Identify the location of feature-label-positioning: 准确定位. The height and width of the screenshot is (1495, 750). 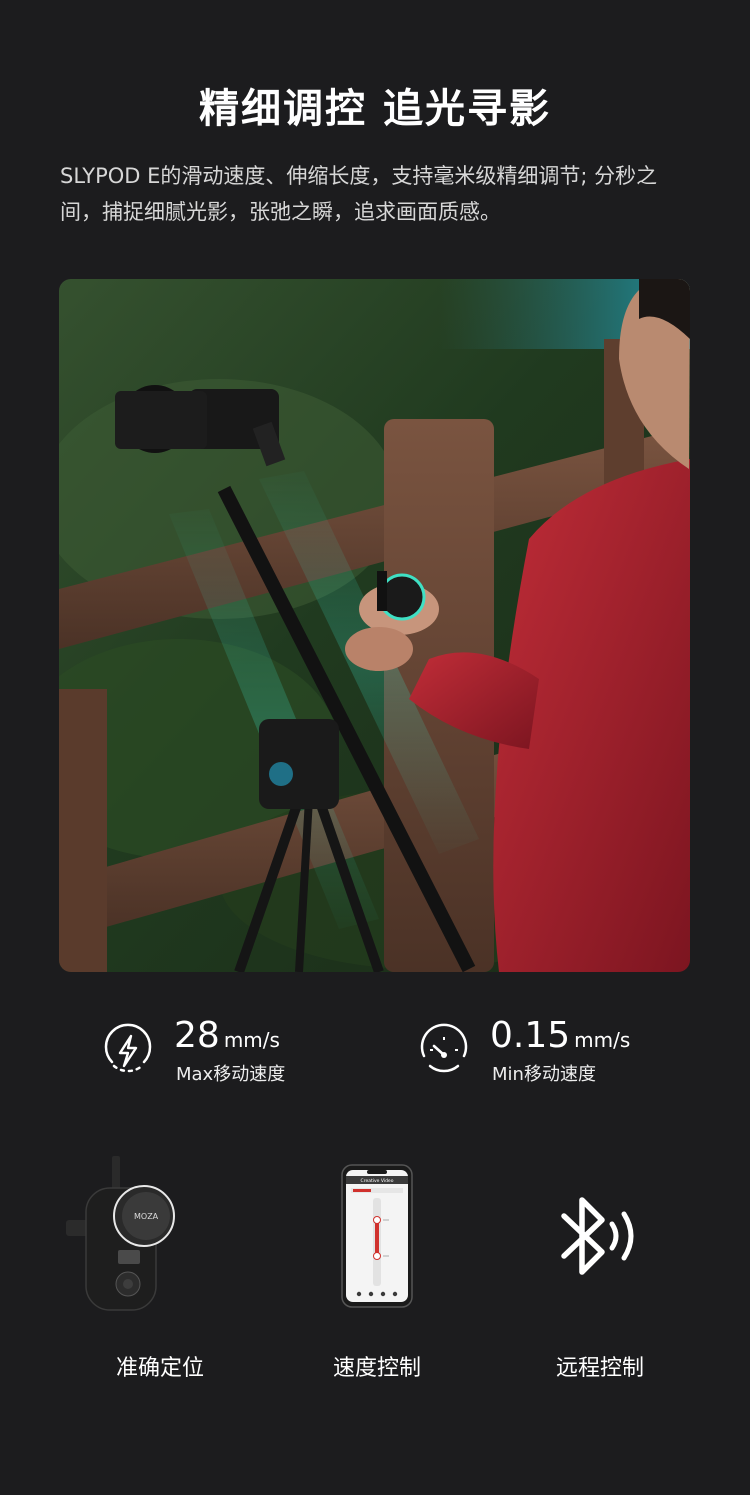
(159, 1368).